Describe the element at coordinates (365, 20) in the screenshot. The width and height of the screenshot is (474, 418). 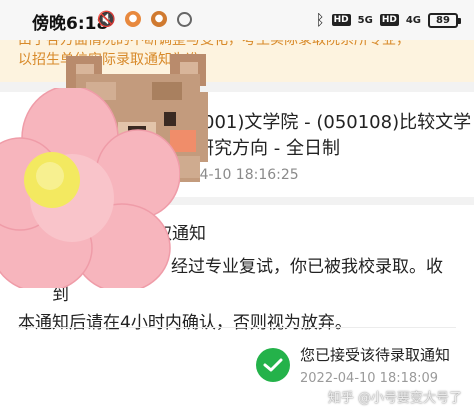
I see `signal-icon: 5G` at that location.